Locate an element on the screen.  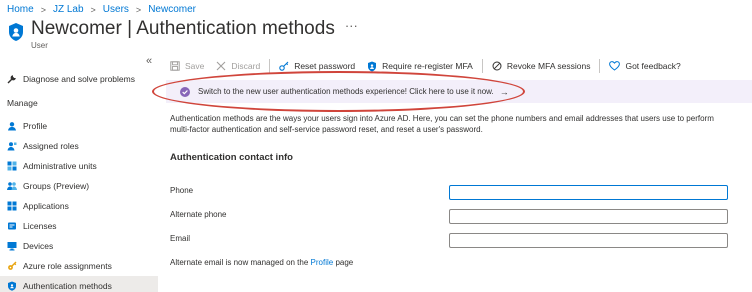
breadcrumb-tenant: JZ Lab is located at coordinates (68, 9).